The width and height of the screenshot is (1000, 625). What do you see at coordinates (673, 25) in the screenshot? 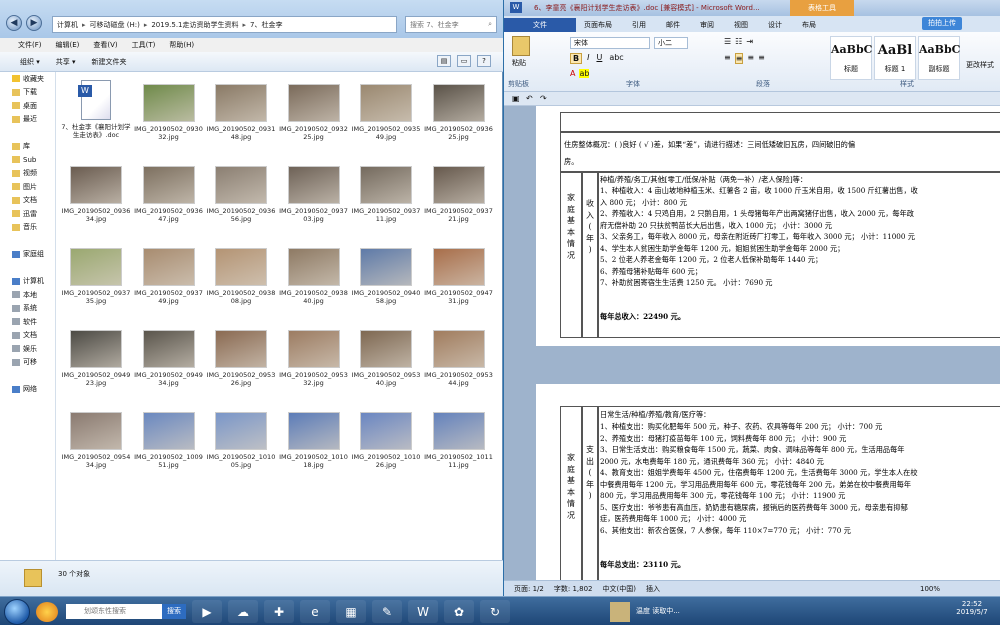
I see `tab-mailings: 邮件` at bounding box center [673, 25].